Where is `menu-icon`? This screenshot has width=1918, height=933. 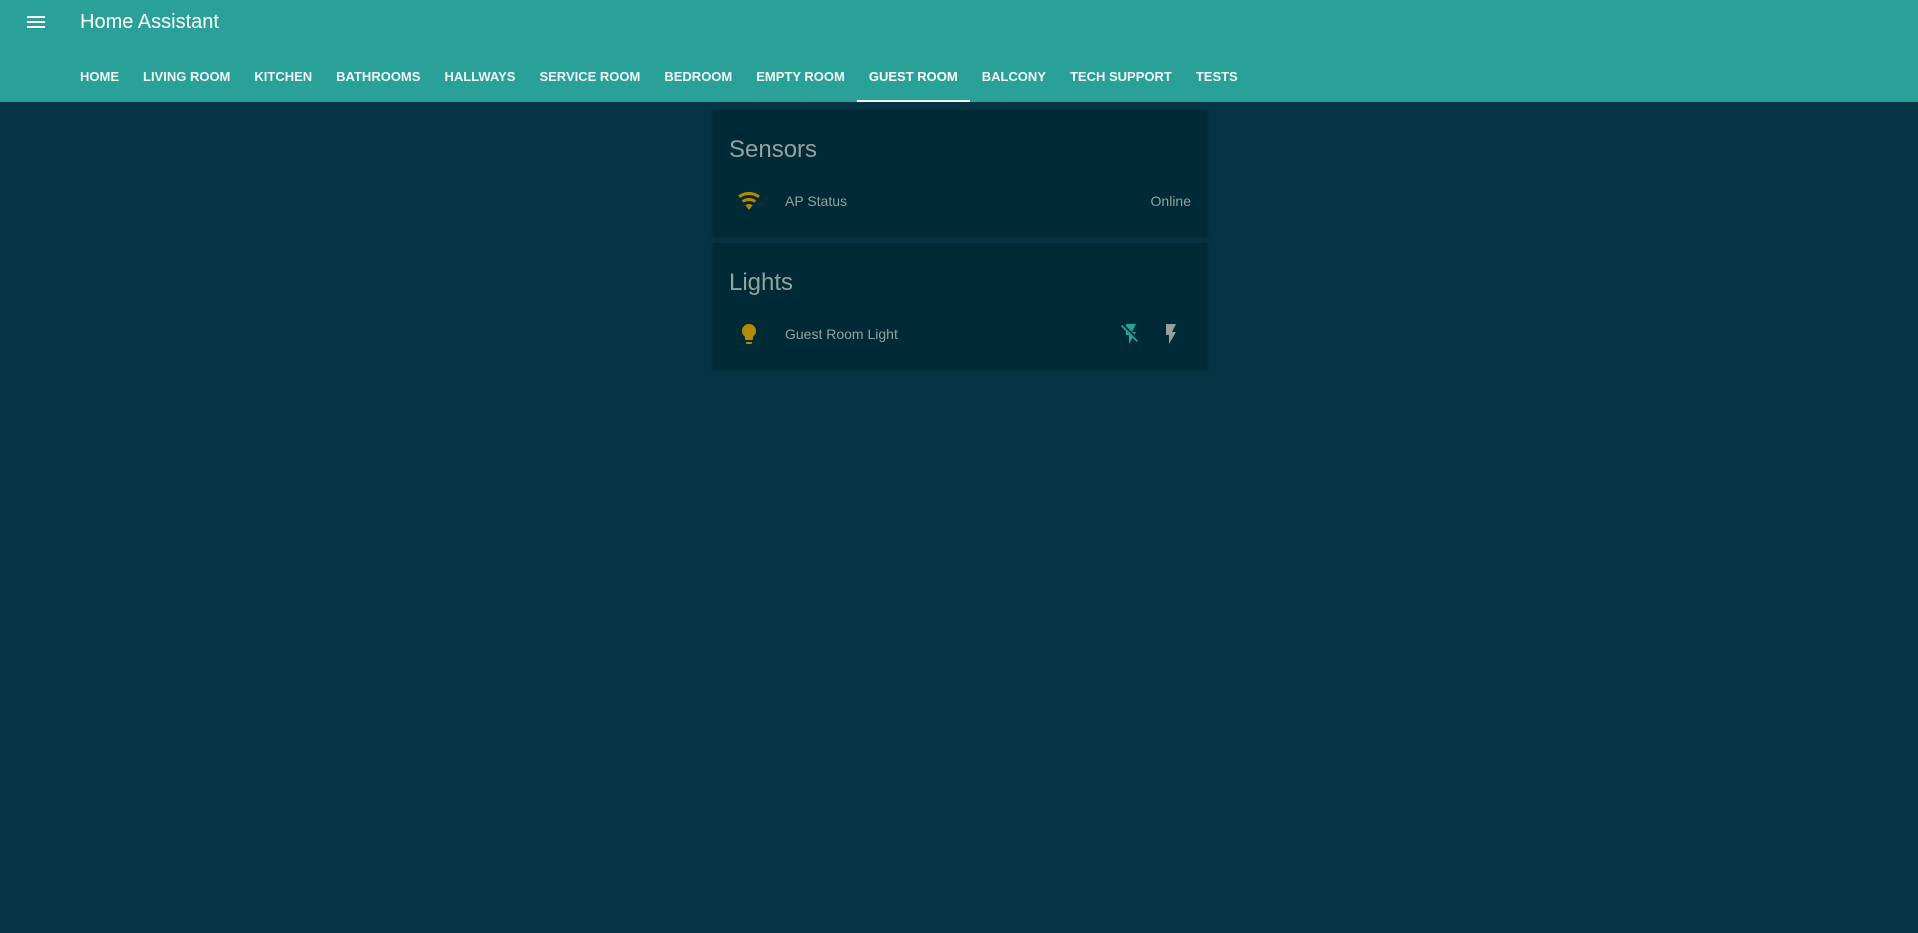 menu-icon is located at coordinates (36, 22).